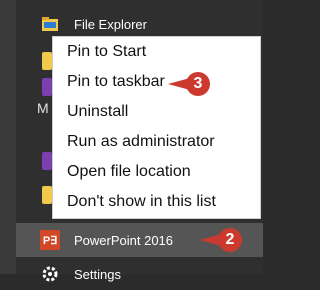  I want to click on menu-item-open-file-location: Open file location, so click(129, 172).